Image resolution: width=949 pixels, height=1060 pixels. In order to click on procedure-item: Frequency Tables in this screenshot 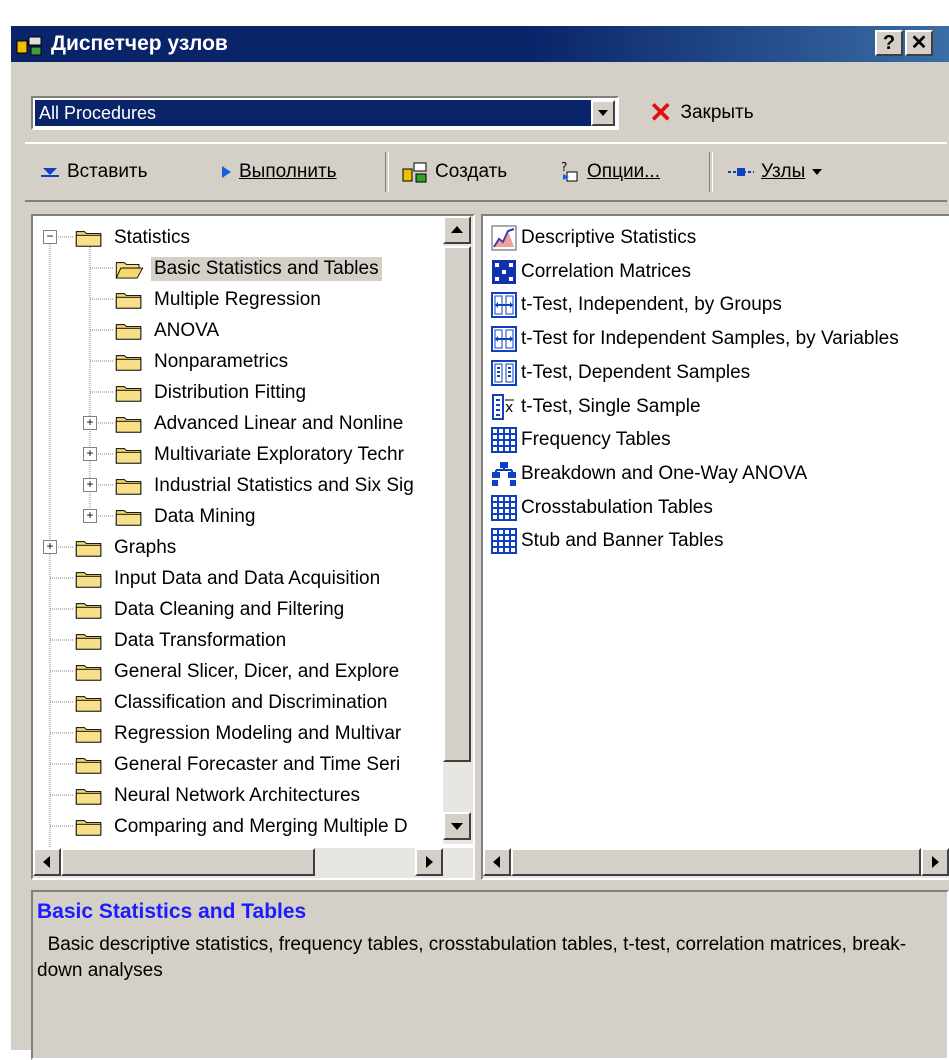, I will do `click(581, 440)`.